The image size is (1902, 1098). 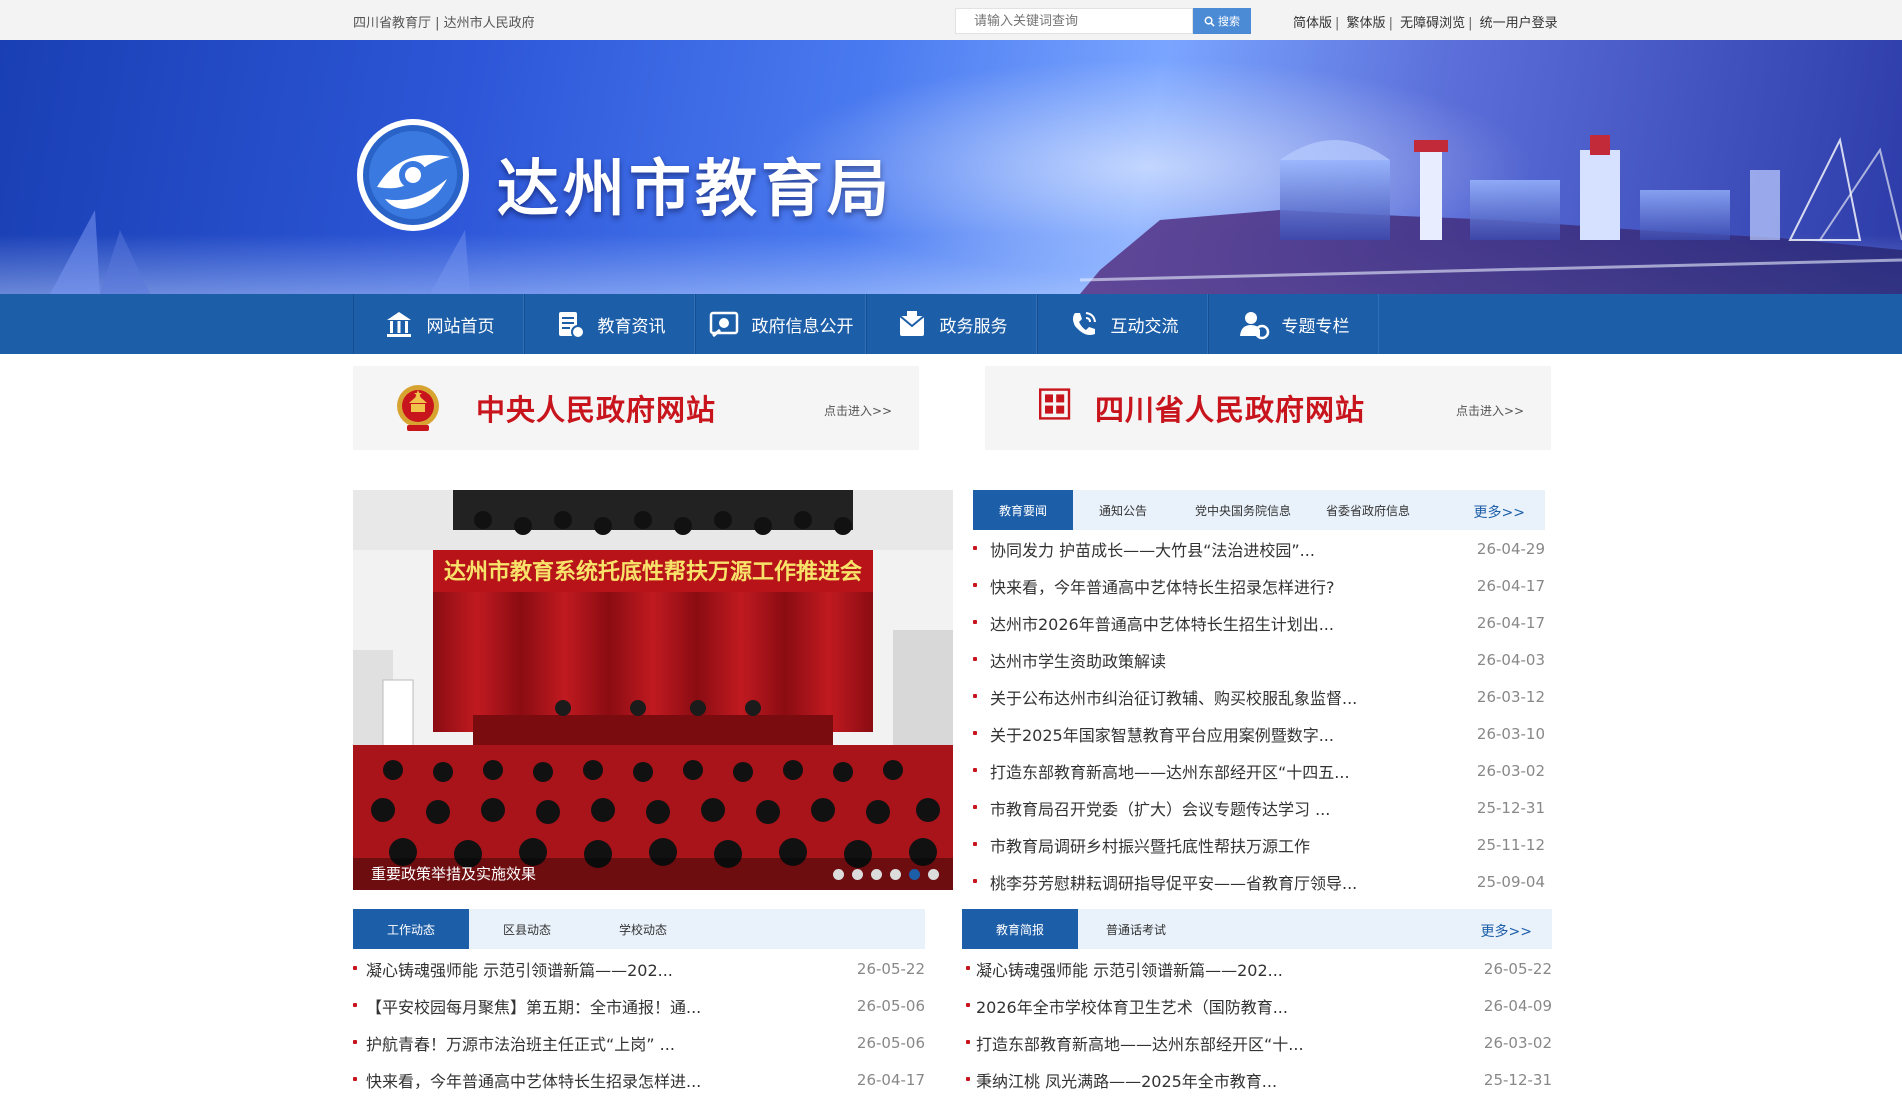 What do you see at coordinates (1084, 323) in the screenshot?
I see `phone-icon` at bounding box center [1084, 323].